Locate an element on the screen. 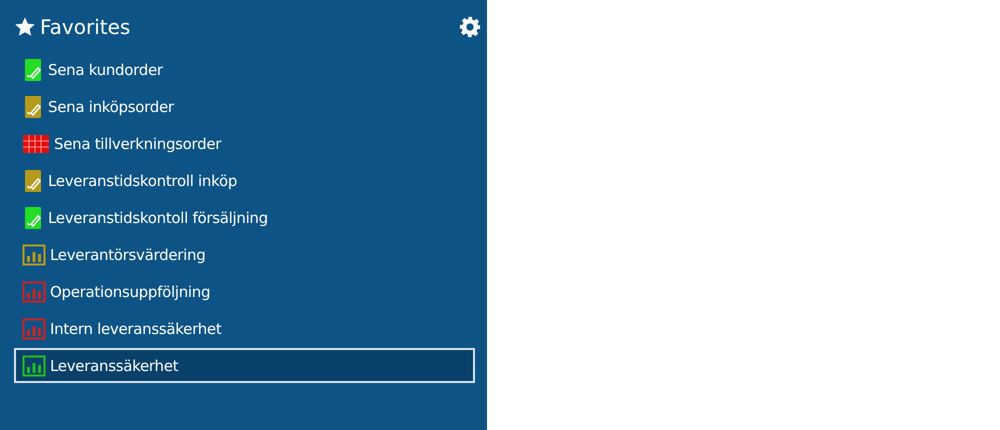 This screenshot has width=1000, height=430. favorite-item: Sena kundorder is located at coordinates (244, 69).